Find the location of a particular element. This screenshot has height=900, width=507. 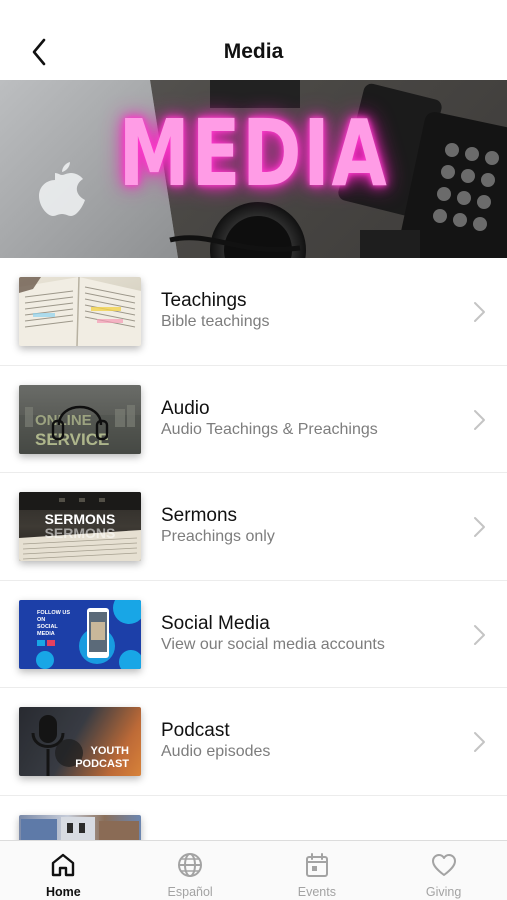

home-icon is located at coordinates (63, 865).